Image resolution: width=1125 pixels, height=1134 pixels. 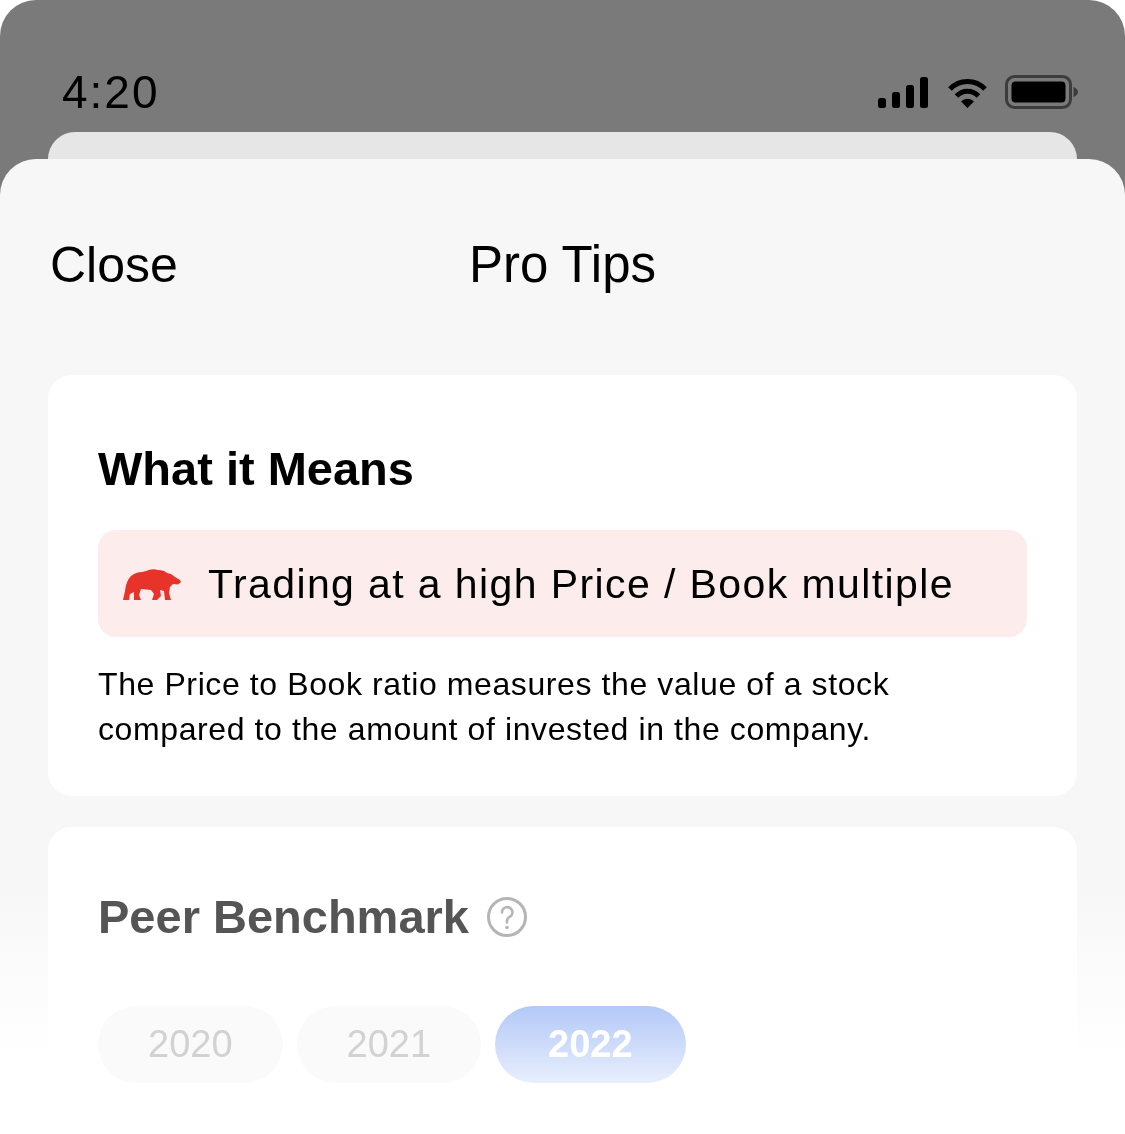 What do you see at coordinates (581, 583) in the screenshot?
I see `signal-text: Trading at a high Price / Book multiple` at bounding box center [581, 583].